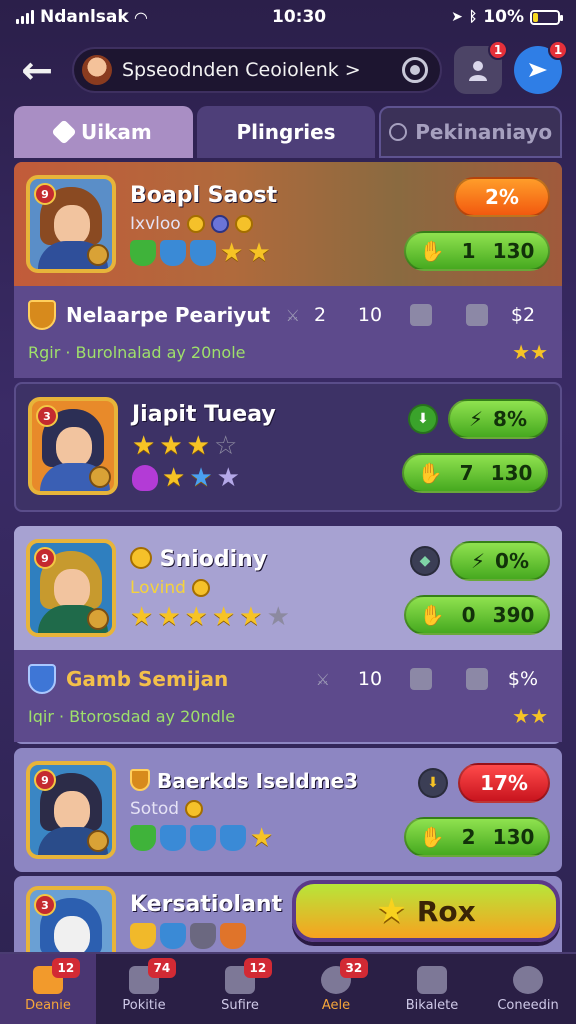 This screenshot has height=1024, width=576. I want to click on tab-bar: Uikam Plingries Pekinaniayo, so click(288, 132).